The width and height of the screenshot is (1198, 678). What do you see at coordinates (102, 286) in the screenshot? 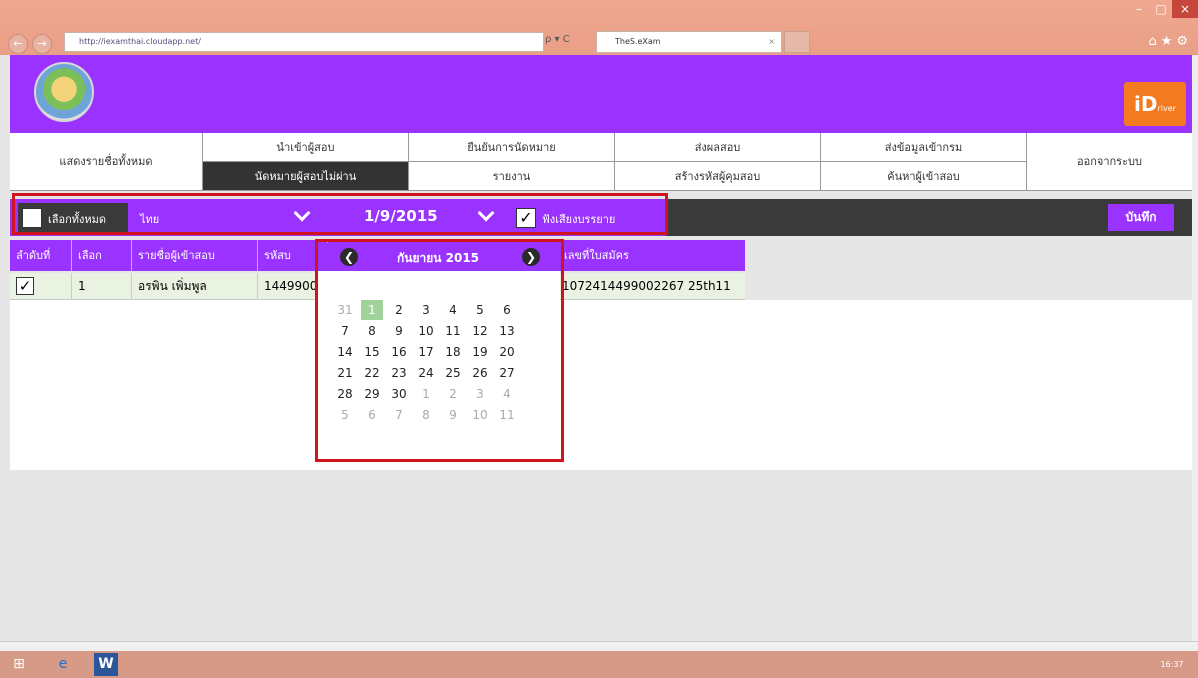
I see `row-select: 1` at bounding box center [102, 286].